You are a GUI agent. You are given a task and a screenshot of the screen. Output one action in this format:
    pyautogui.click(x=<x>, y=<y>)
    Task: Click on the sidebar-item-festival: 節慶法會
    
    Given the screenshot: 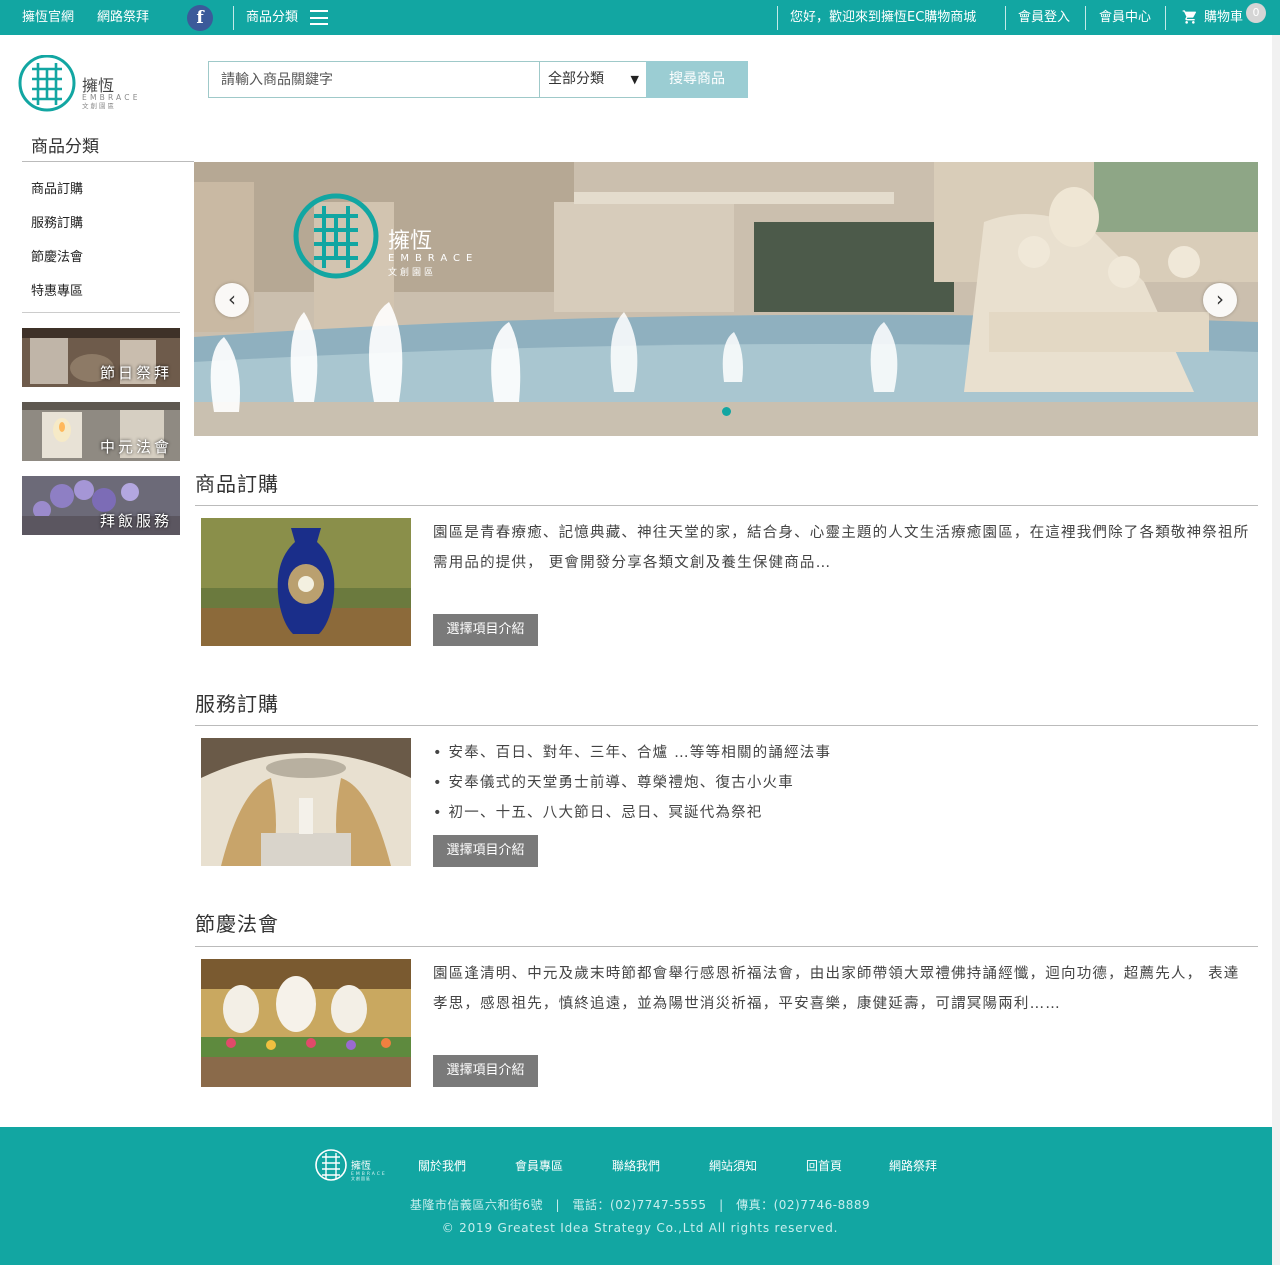 What is the action you would take?
    pyautogui.click(x=57, y=255)
    